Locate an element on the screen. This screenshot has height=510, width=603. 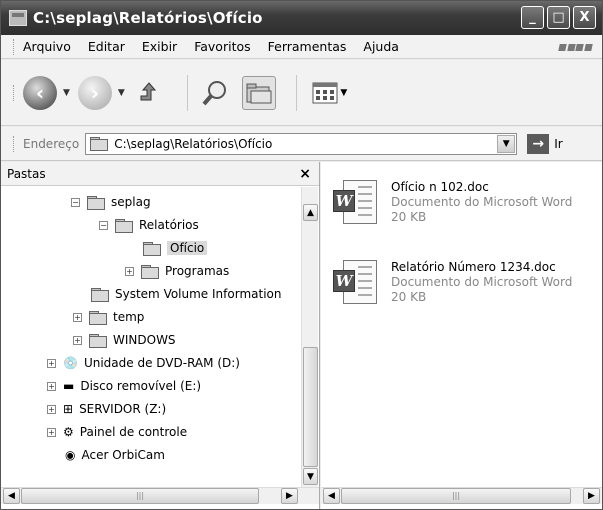
scroll-thumb is located at coordinates (310, 407).